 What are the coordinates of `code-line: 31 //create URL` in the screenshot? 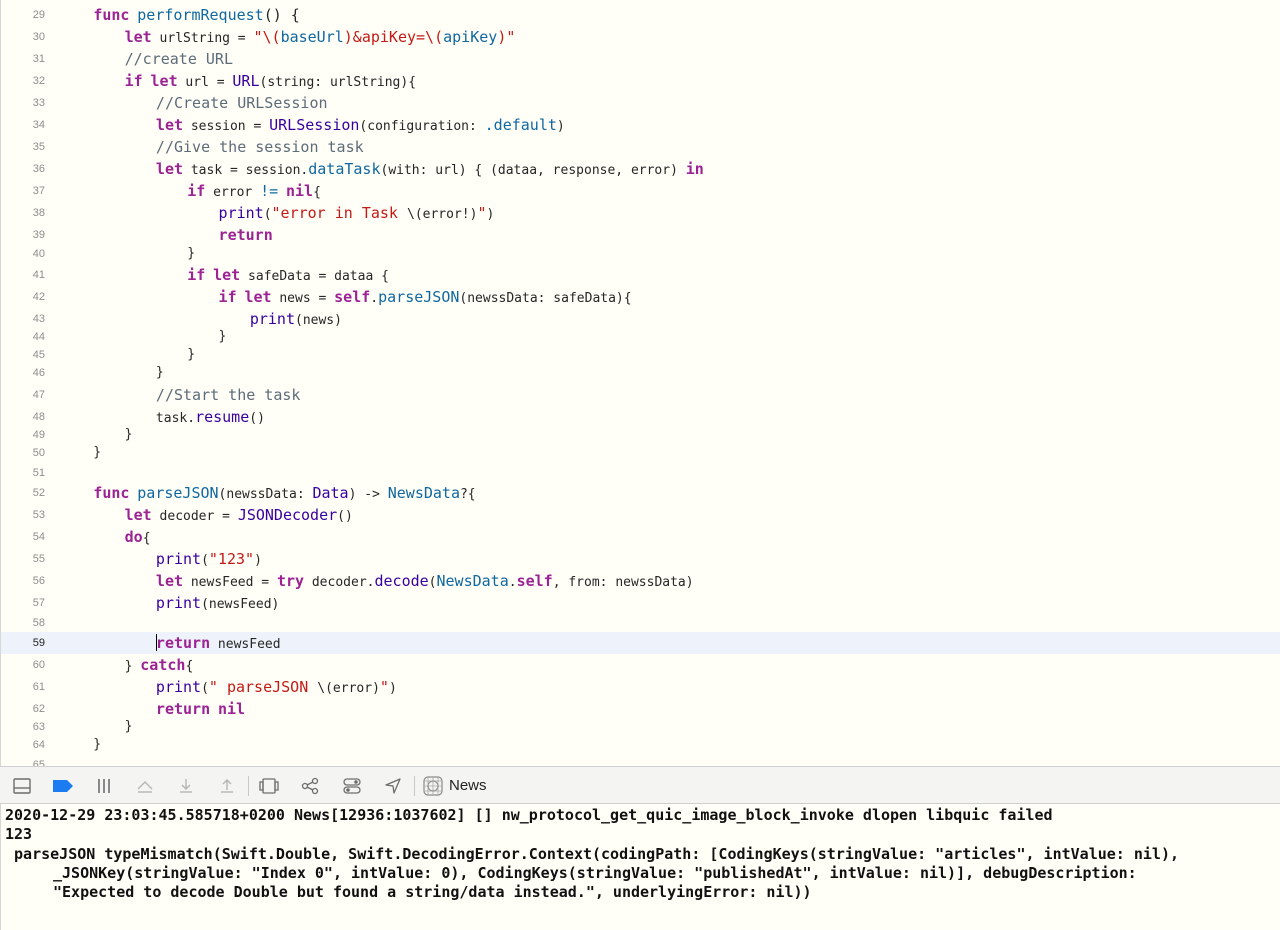 It's located at (640, 59).